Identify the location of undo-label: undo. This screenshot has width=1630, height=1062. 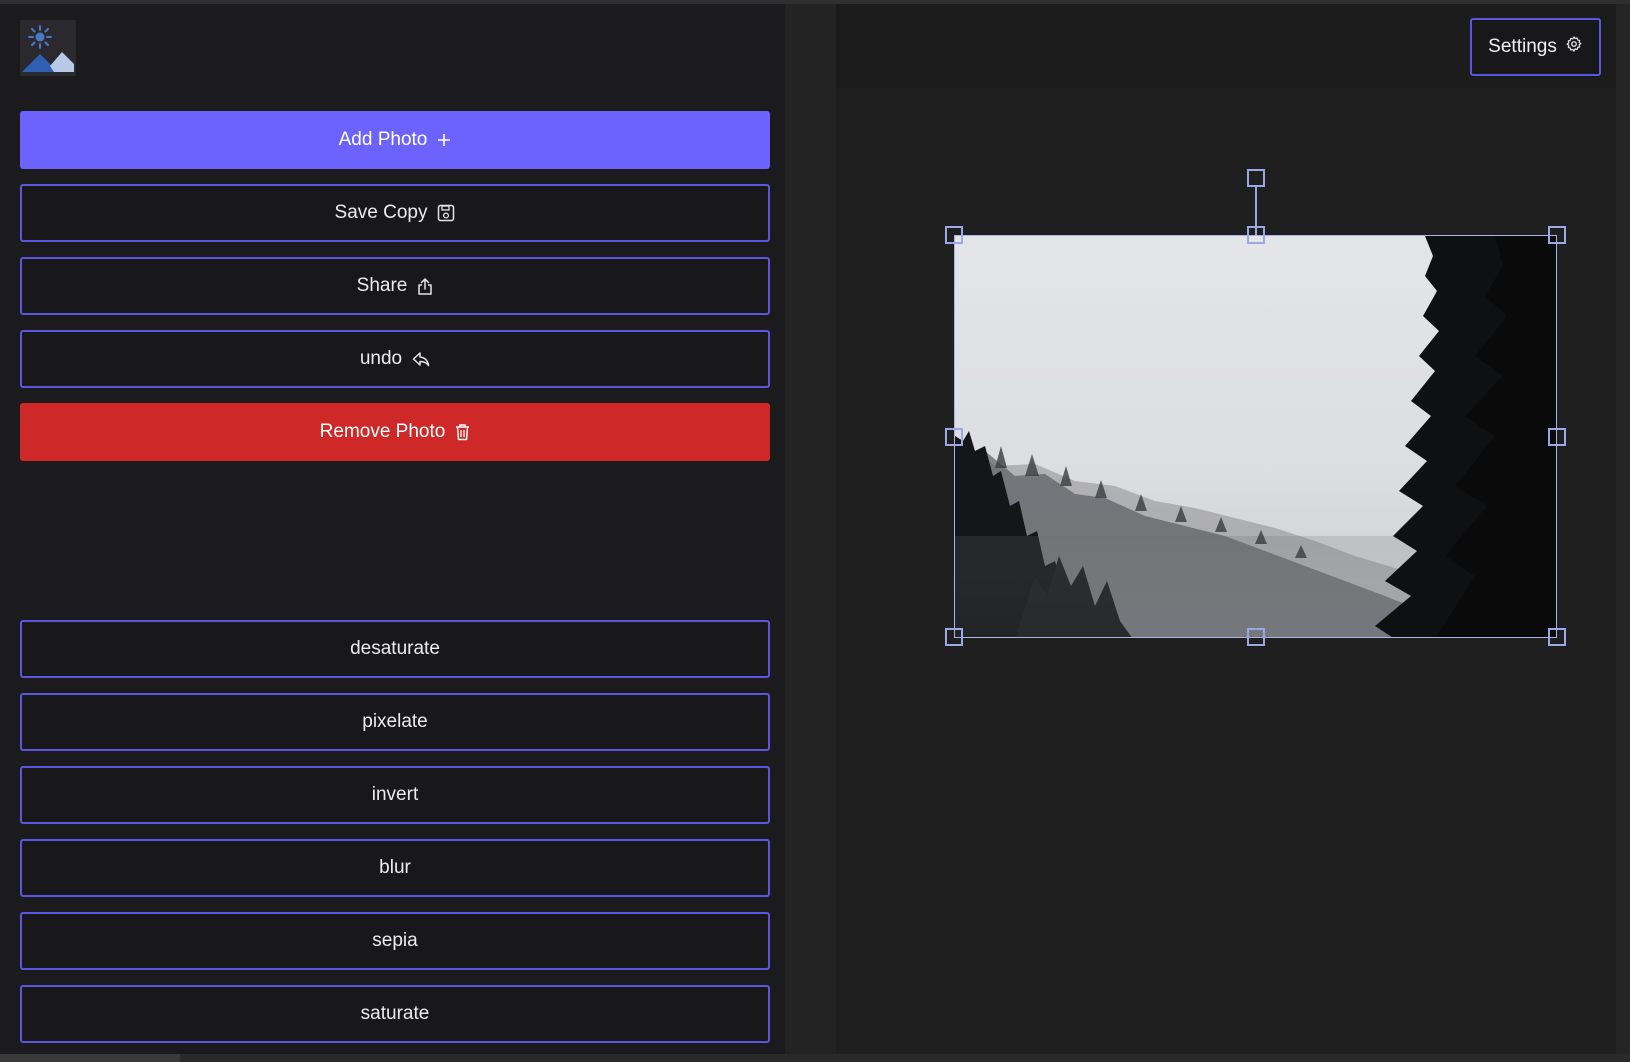
(381, 358).